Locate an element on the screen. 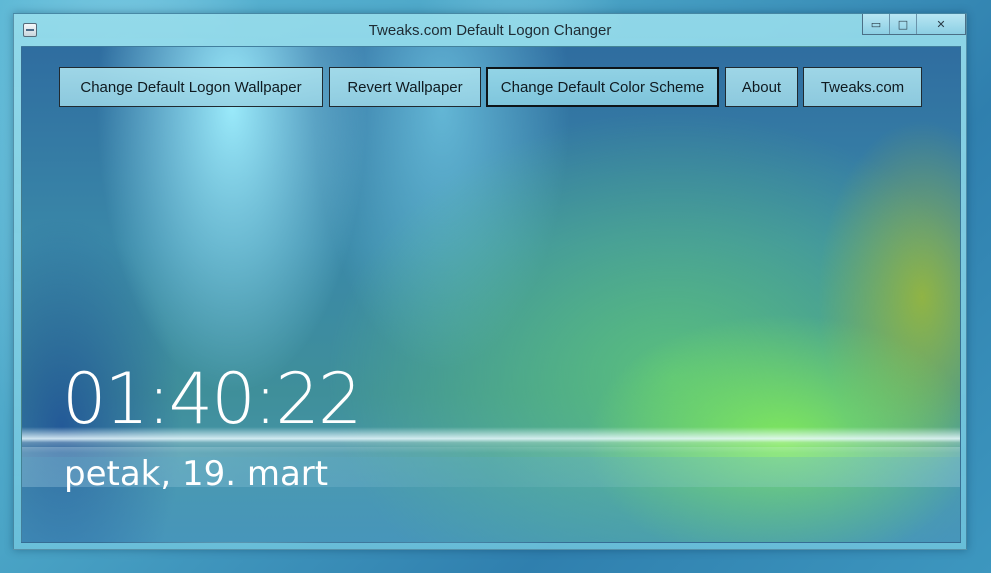 This screenshot has height=573, width=991. minimize-button: ▭ is located at coordinates (876, 24).